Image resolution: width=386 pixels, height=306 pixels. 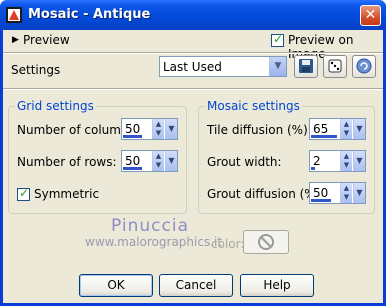 What do you see at coordinates (337, 161) in the screenshot?
I see `grout-width-stepper: 2 ▲ ▼ ▼` at bounding box center [337, 161].